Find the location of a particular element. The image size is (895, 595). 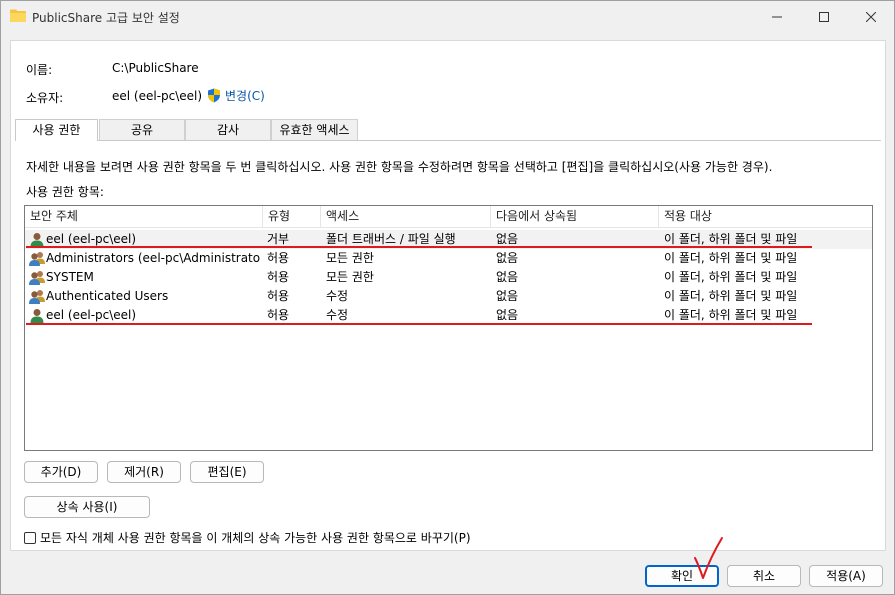

maximize-button is located at coordinates (824, 17).